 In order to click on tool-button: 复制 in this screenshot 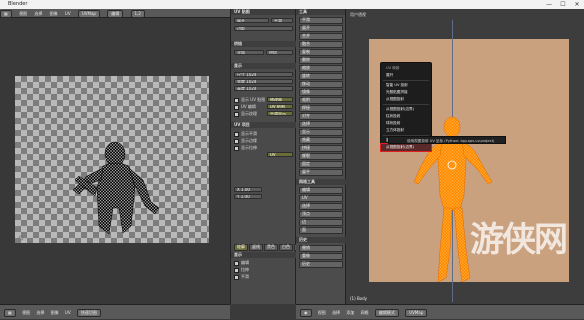, I will do `click(321, 52)`.